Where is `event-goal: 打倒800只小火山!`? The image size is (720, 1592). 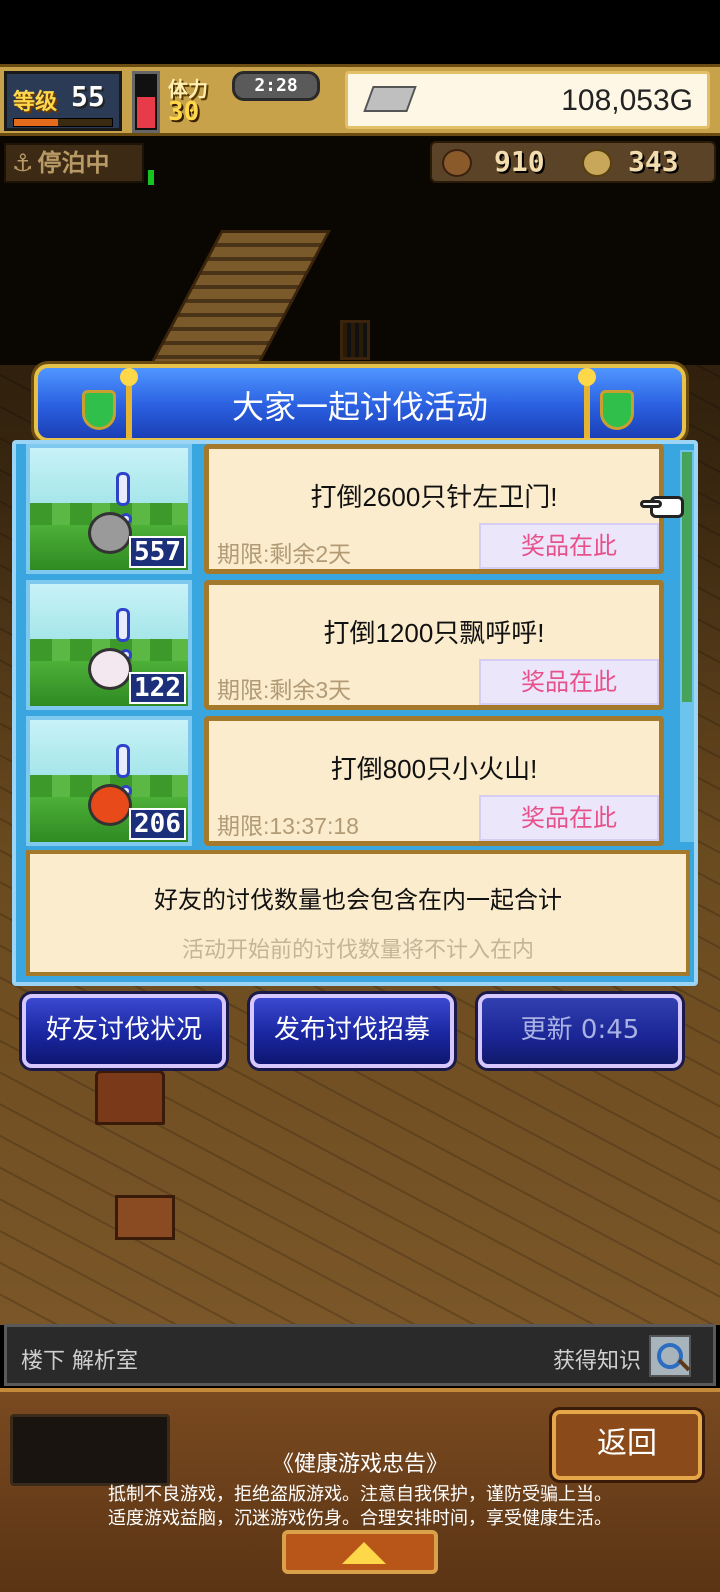
event-goal: 打倒800只小火山! is located at coordinates (434, 769).